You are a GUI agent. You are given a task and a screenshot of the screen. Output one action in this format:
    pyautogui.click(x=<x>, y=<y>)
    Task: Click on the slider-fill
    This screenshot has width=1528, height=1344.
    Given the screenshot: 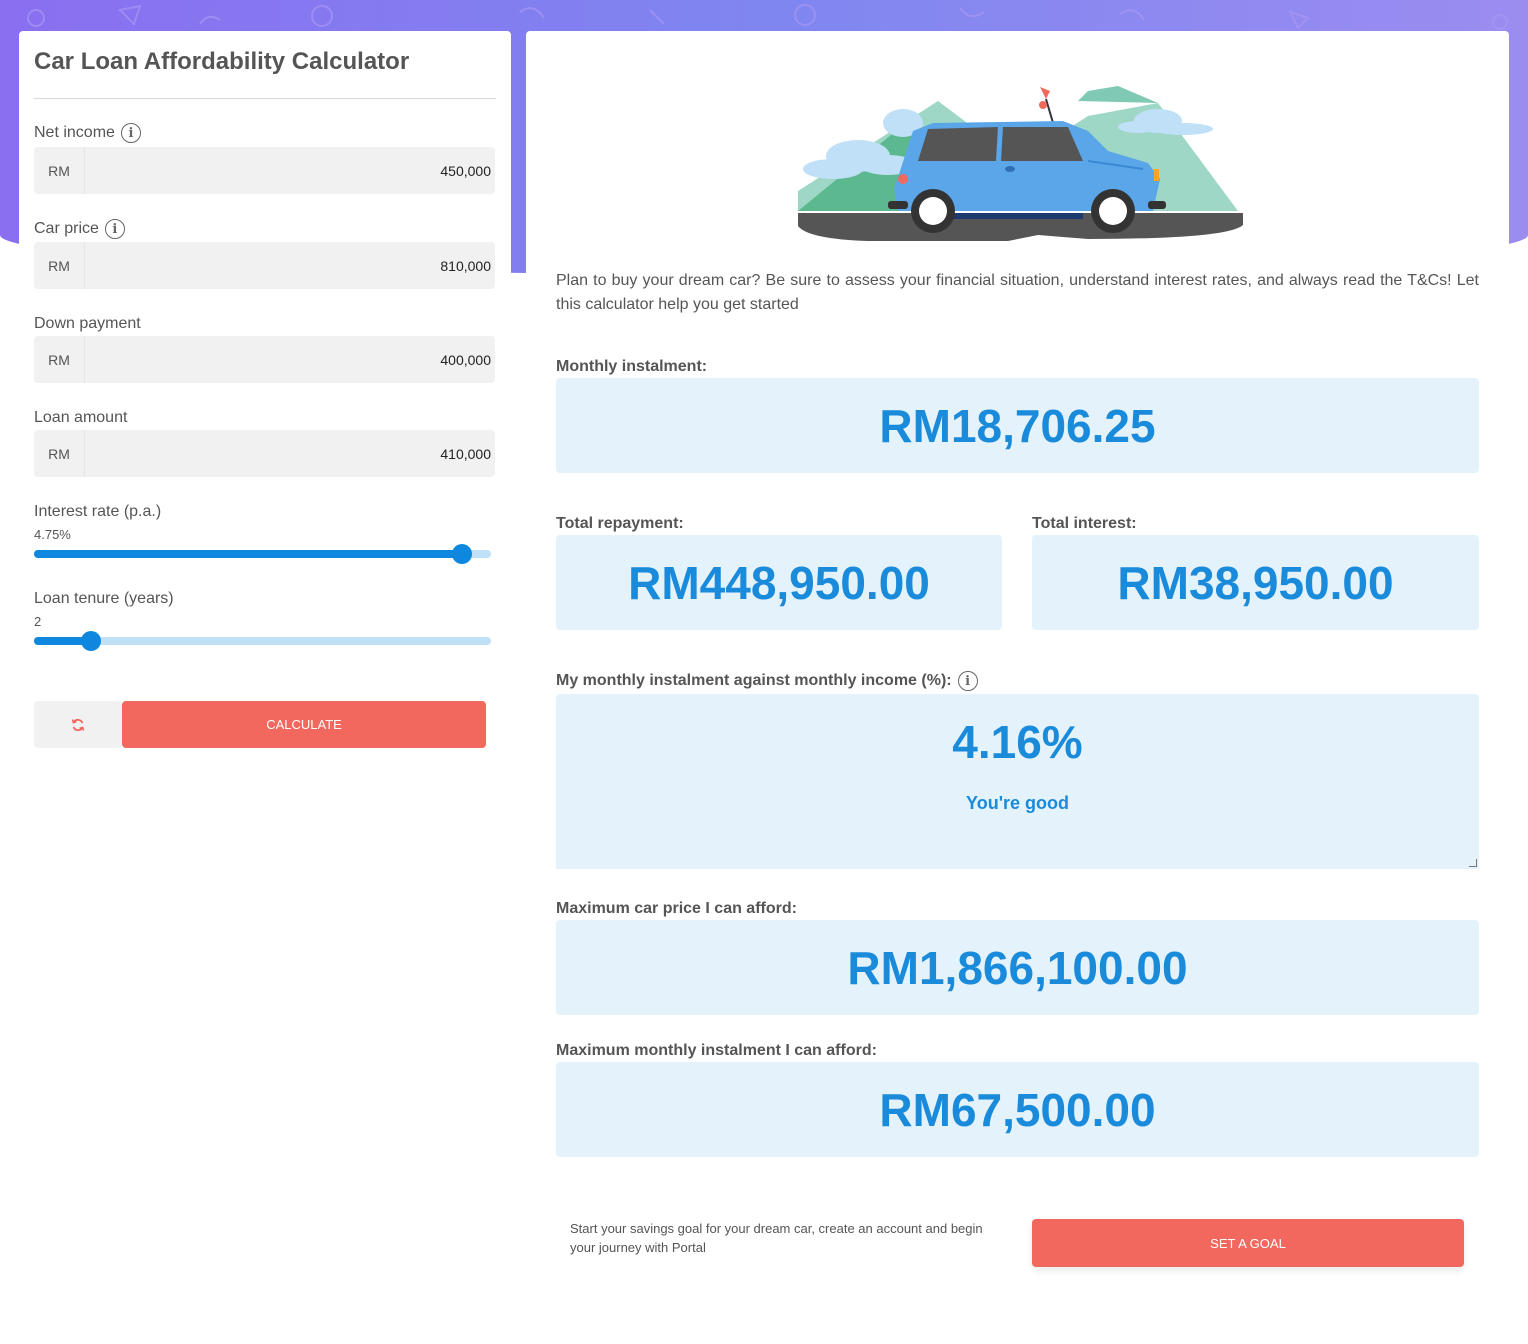 What is the action you would take?
    pyautogui.click(x=248, y=554)
    